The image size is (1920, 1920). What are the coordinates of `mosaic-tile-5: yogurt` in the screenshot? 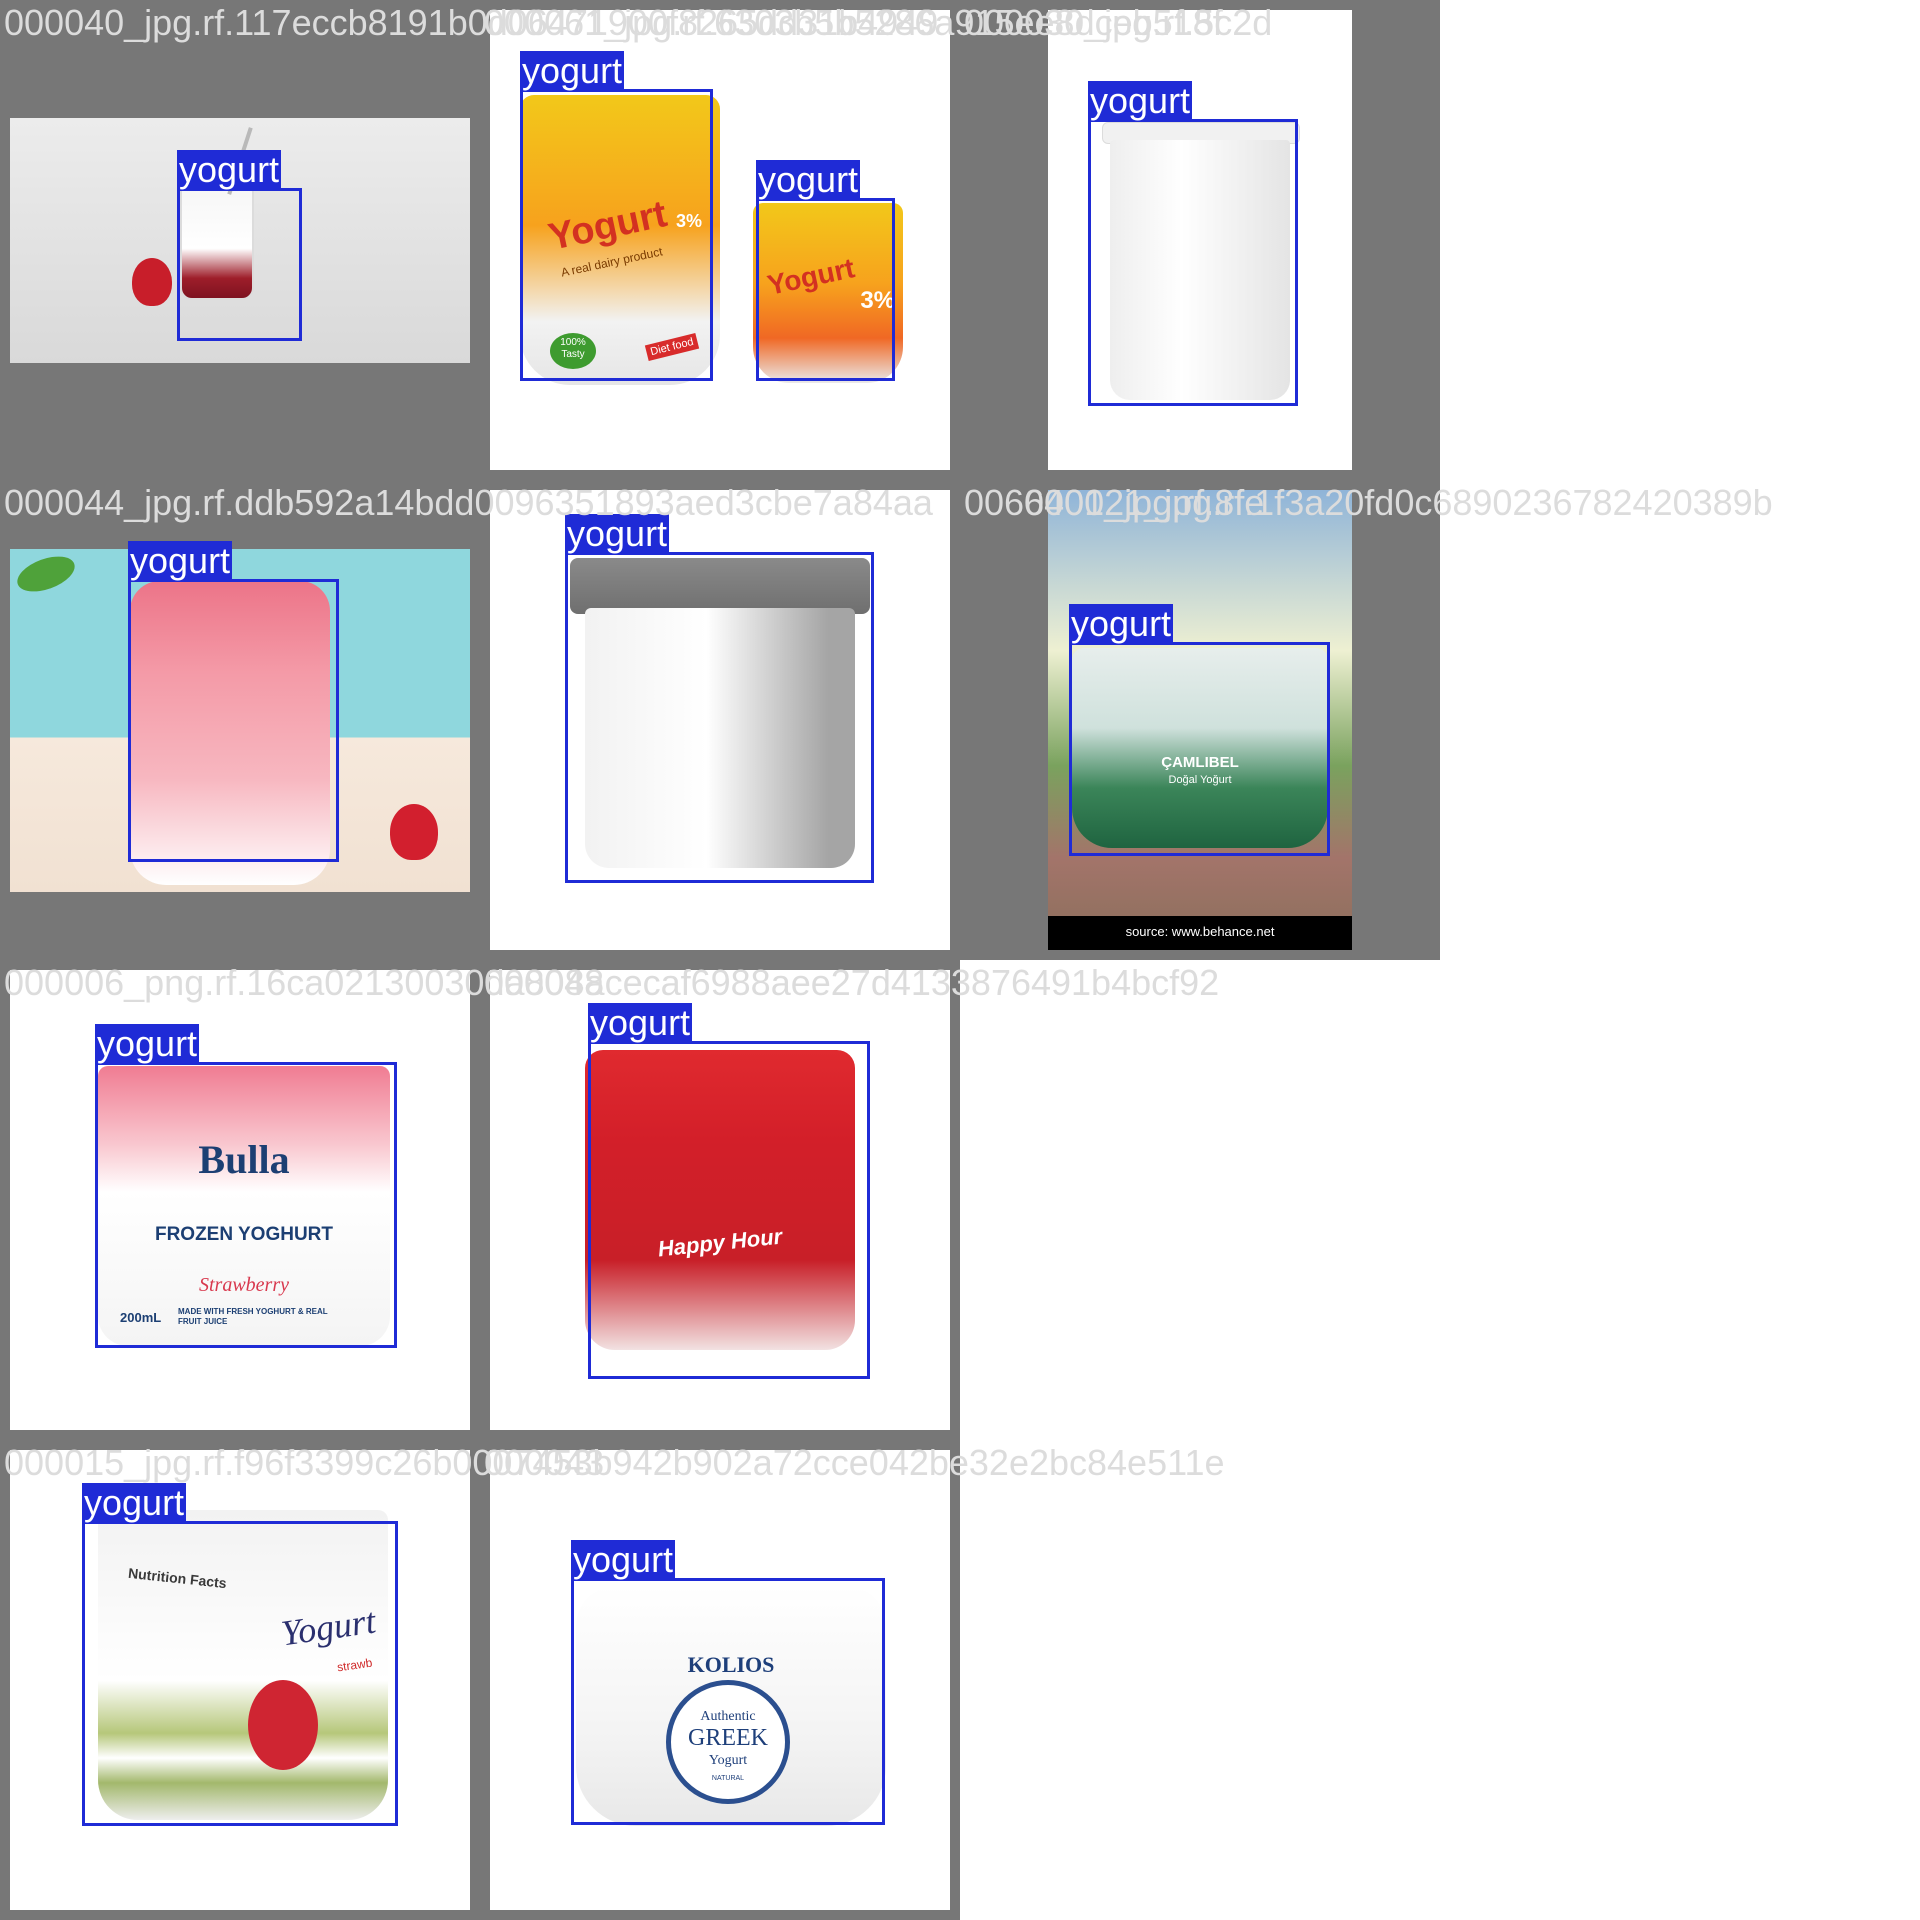 It's located at (720, 720).